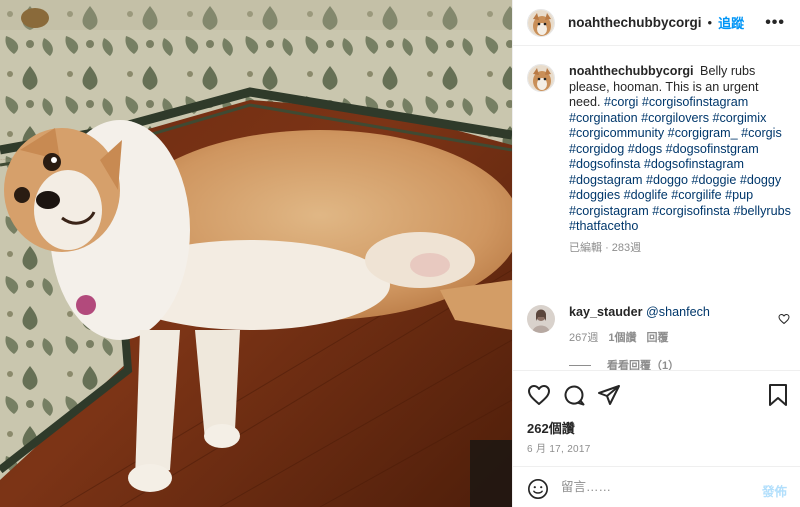 This screenshot has width=800, height=507. Describe the element at coordinates (609, 397) in the screenshot. I see `share-icon` at that location.